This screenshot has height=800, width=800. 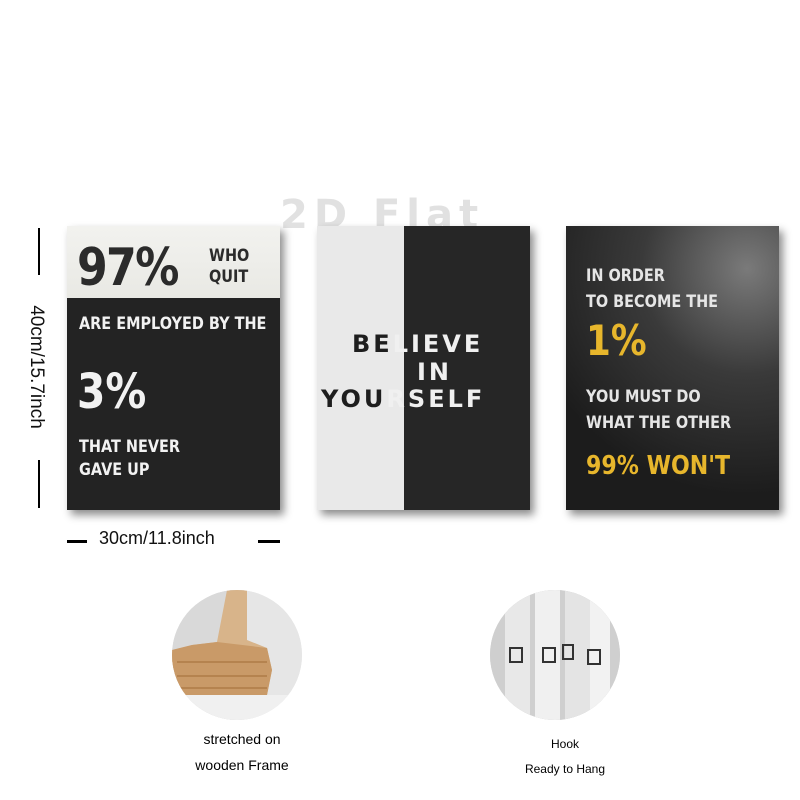 I want to click on one-percent-text: 1%, so click(x=616, y=340).